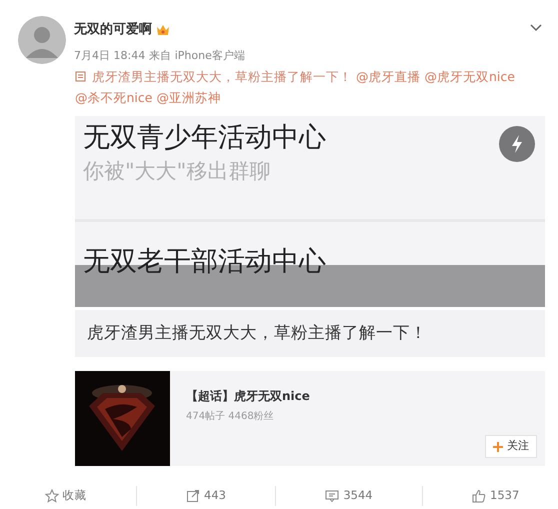  What do you see at coordinates (113, 97) in the screenshot?
I see `mention-link: @杀不死nice` at bounding box center [113, 97].